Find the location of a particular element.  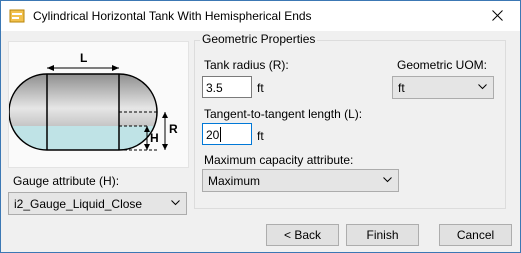

tank-diagram-drawing: L H R is located at coordinates (93, 101).